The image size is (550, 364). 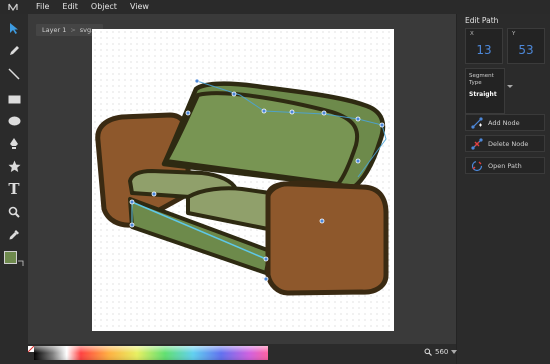 I want to click on x-coordinate-field: X 13, so click(x=484, y=46).